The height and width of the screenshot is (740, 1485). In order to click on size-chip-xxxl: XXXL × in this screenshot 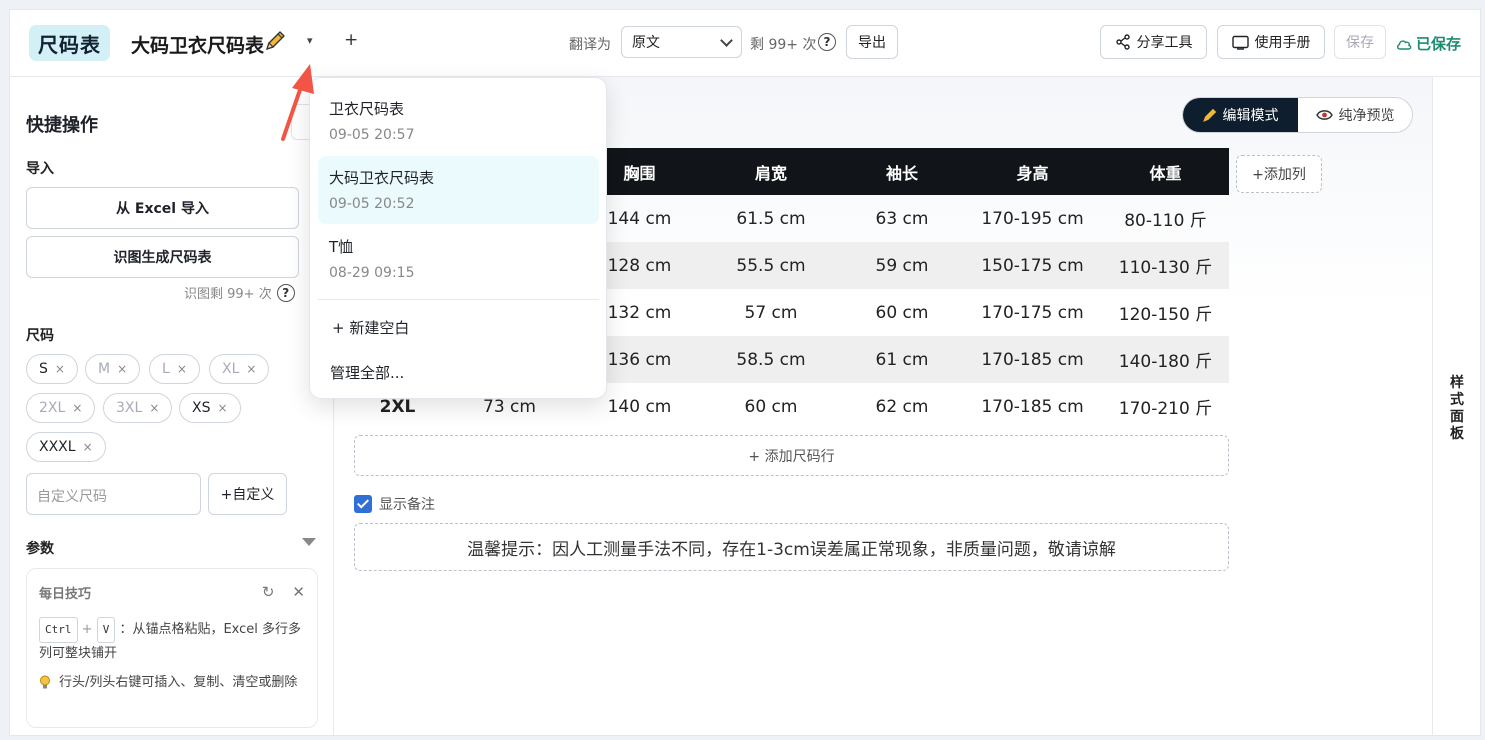, I will do `click(66, 447)`.